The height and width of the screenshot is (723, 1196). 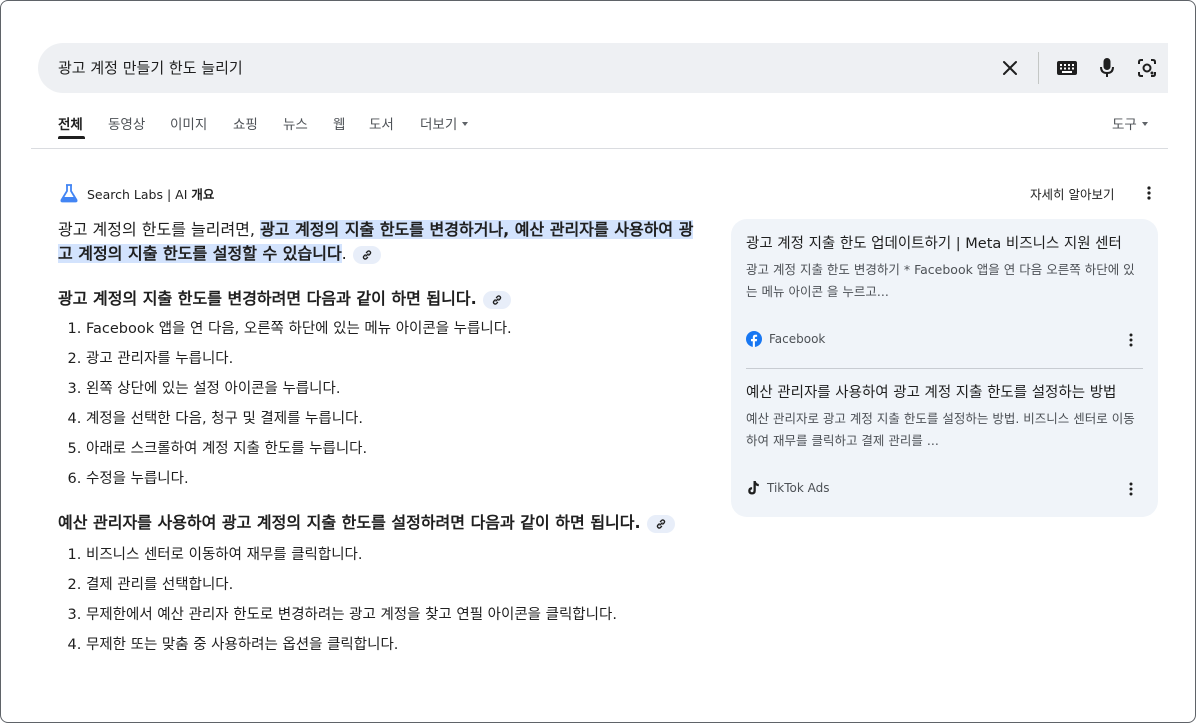 What do you see at coordinates (267, 298) in the screenshot?
I see `section1-heading-text: 광고 계정의 지출 한도를 변경하려면 다음과 같이 하면 됩니다.` at bounding box center [267, 298].